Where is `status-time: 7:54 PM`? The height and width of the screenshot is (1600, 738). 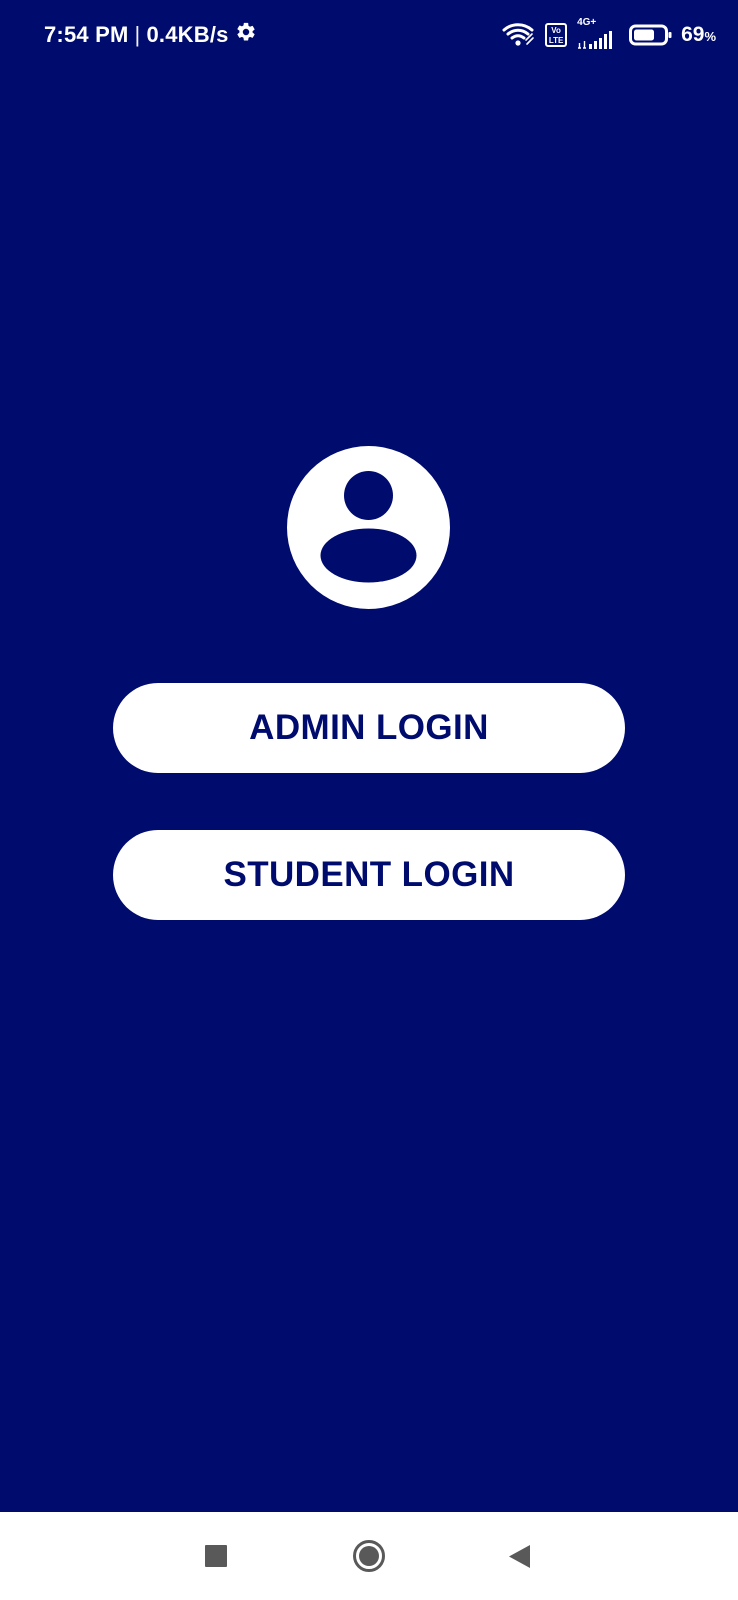 status-time: 7:54 PM is located at coordinates (86, 34).